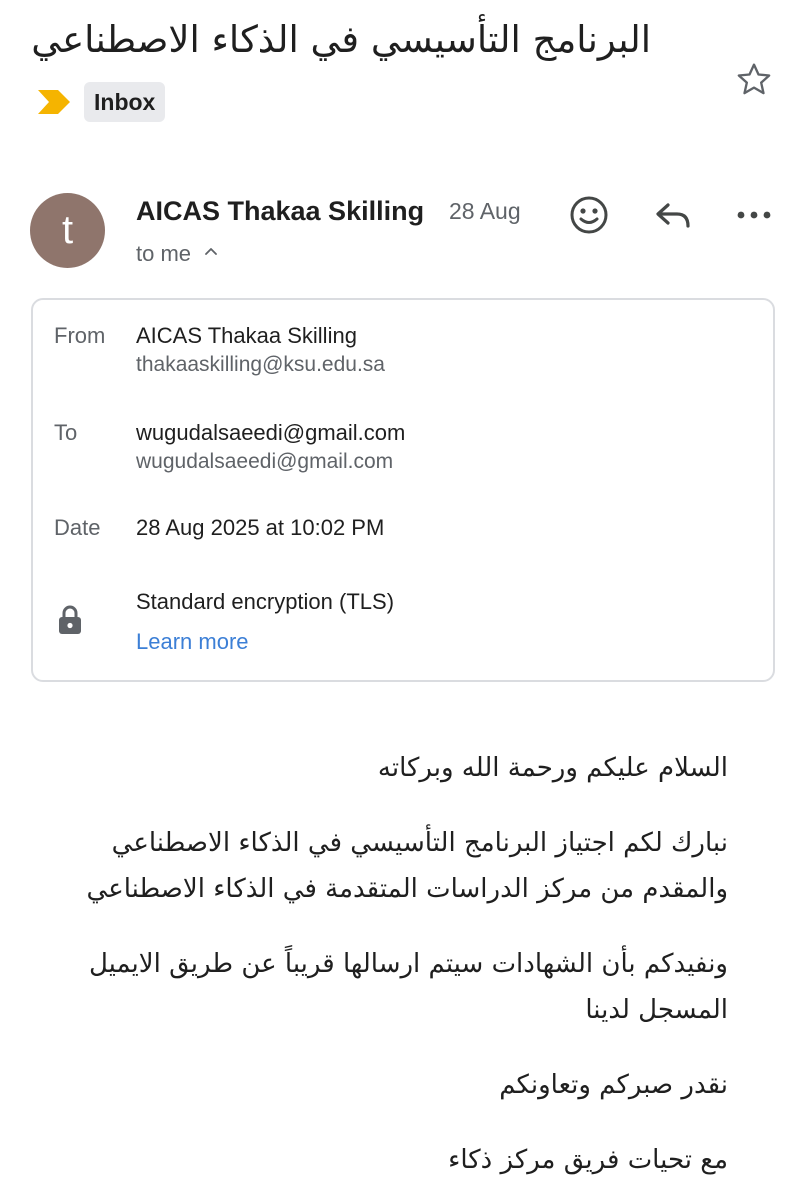 Image resolution: width=807 pixels, height=1200 pixels. What do you see at coordinates (66, 432) in the screenshot?
I see `to-label: To` at bounding box center [66, 432].